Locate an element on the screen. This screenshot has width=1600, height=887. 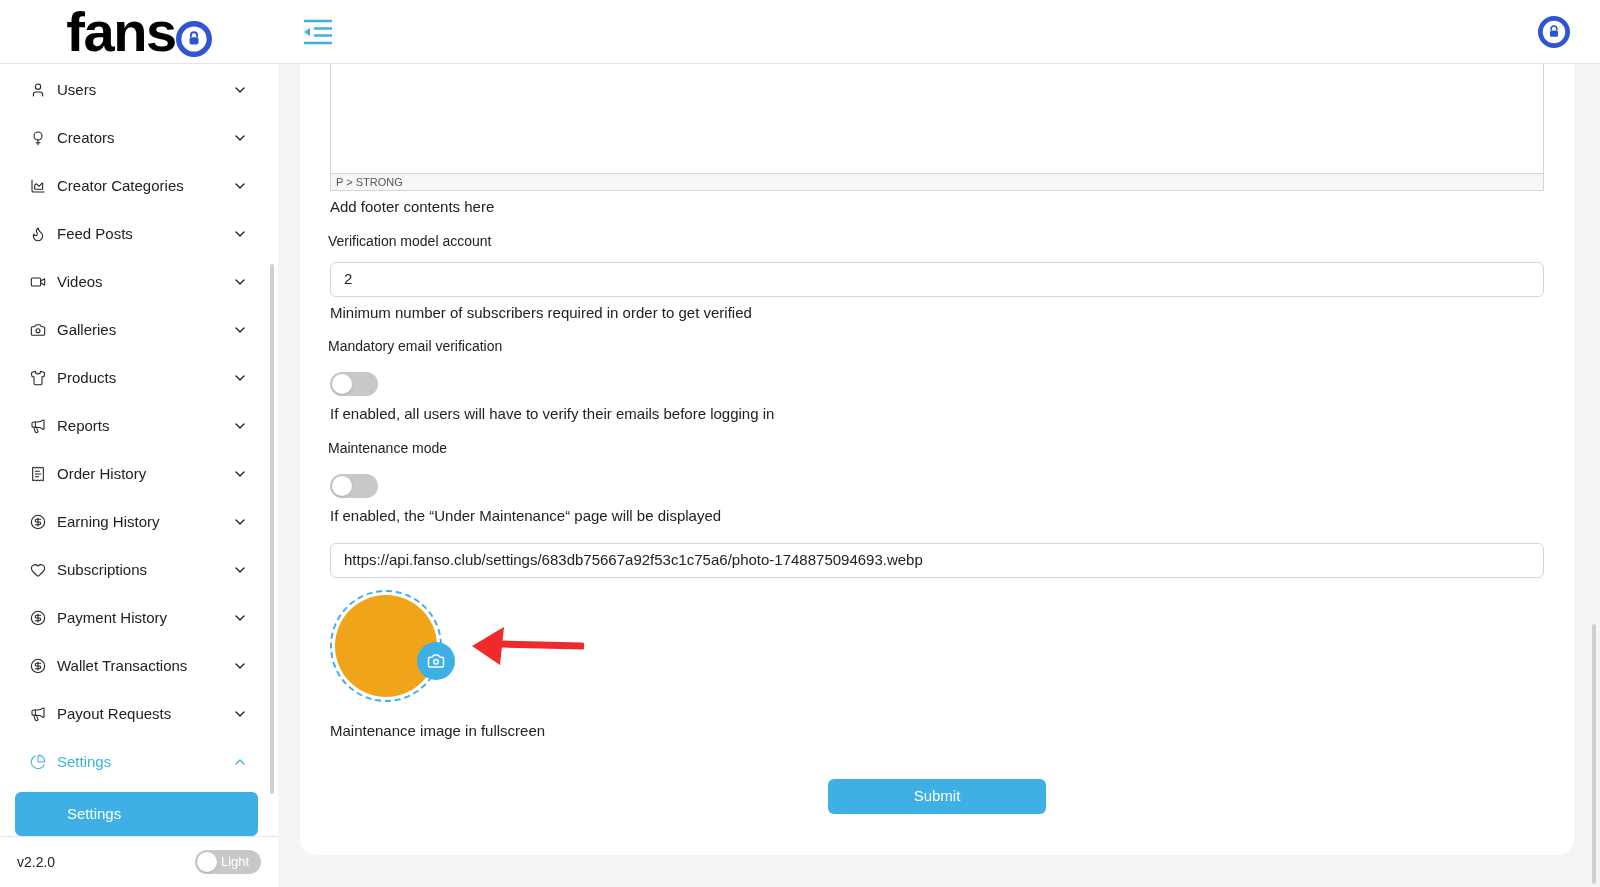
sidebar-item: Subscriptions is located at coordinates (136, 570).